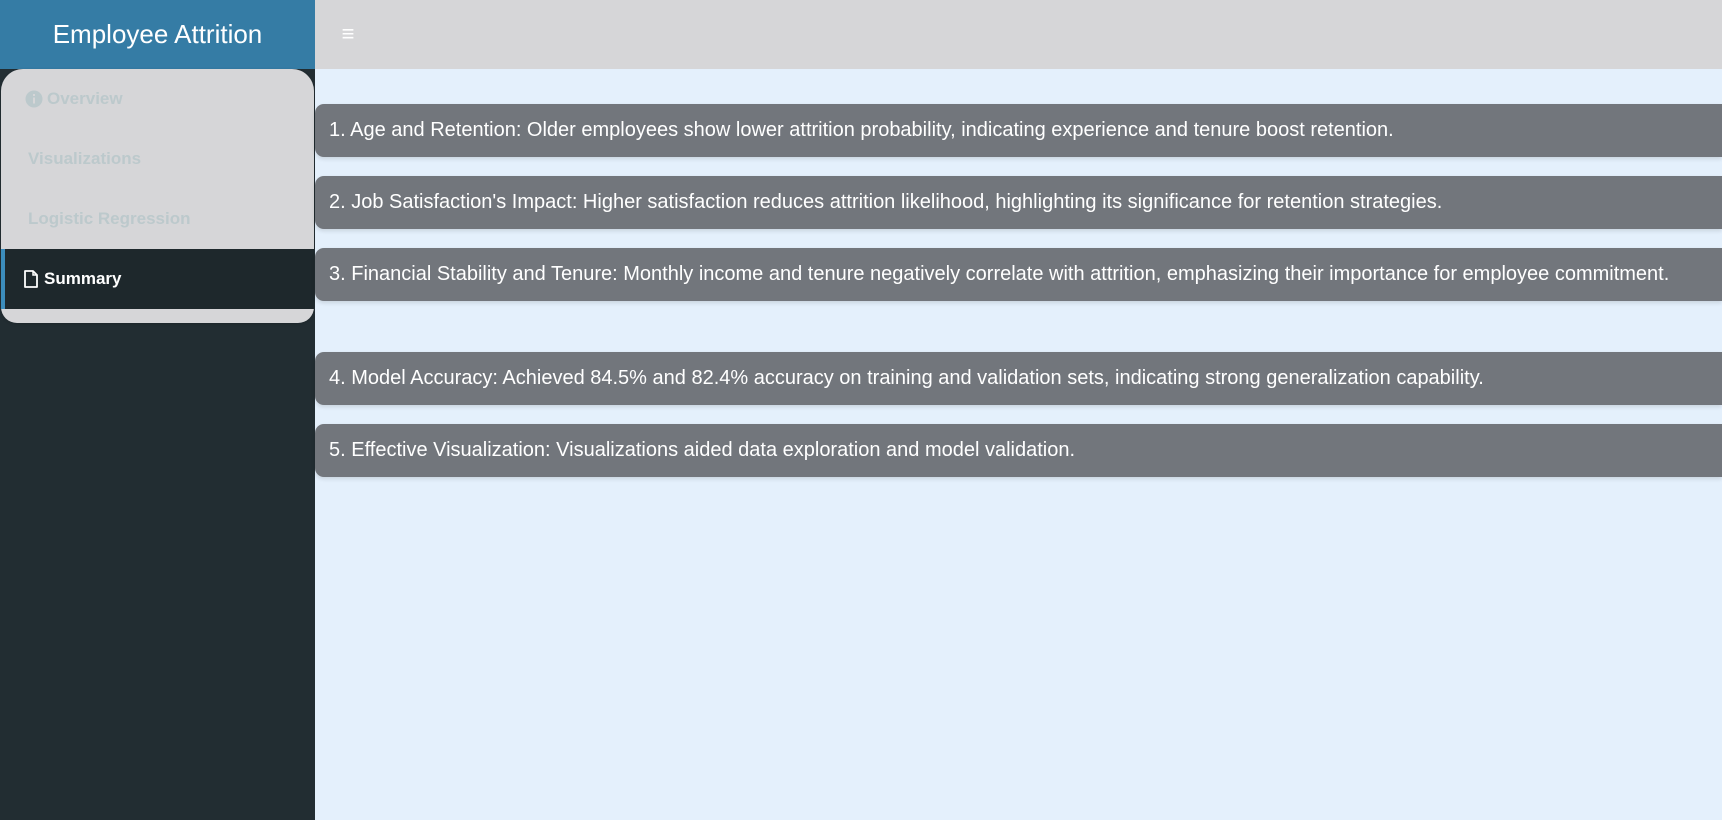 Image resolution: width=1722 pixels, height=837 pixels. I want to click on sidebar-item-visualizations: Visualizations, so click(157, 159).